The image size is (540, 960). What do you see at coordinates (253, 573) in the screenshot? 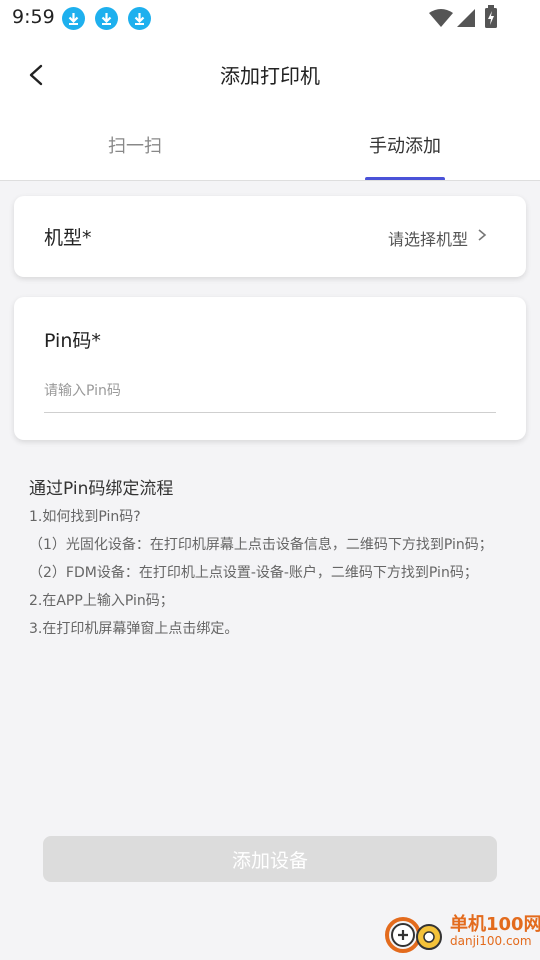
I see `instruction-line: （2）FDM设备：在打印机上点设置-设备-账户，二维码下方找到Pin码；` at bounding box center [253, 573].